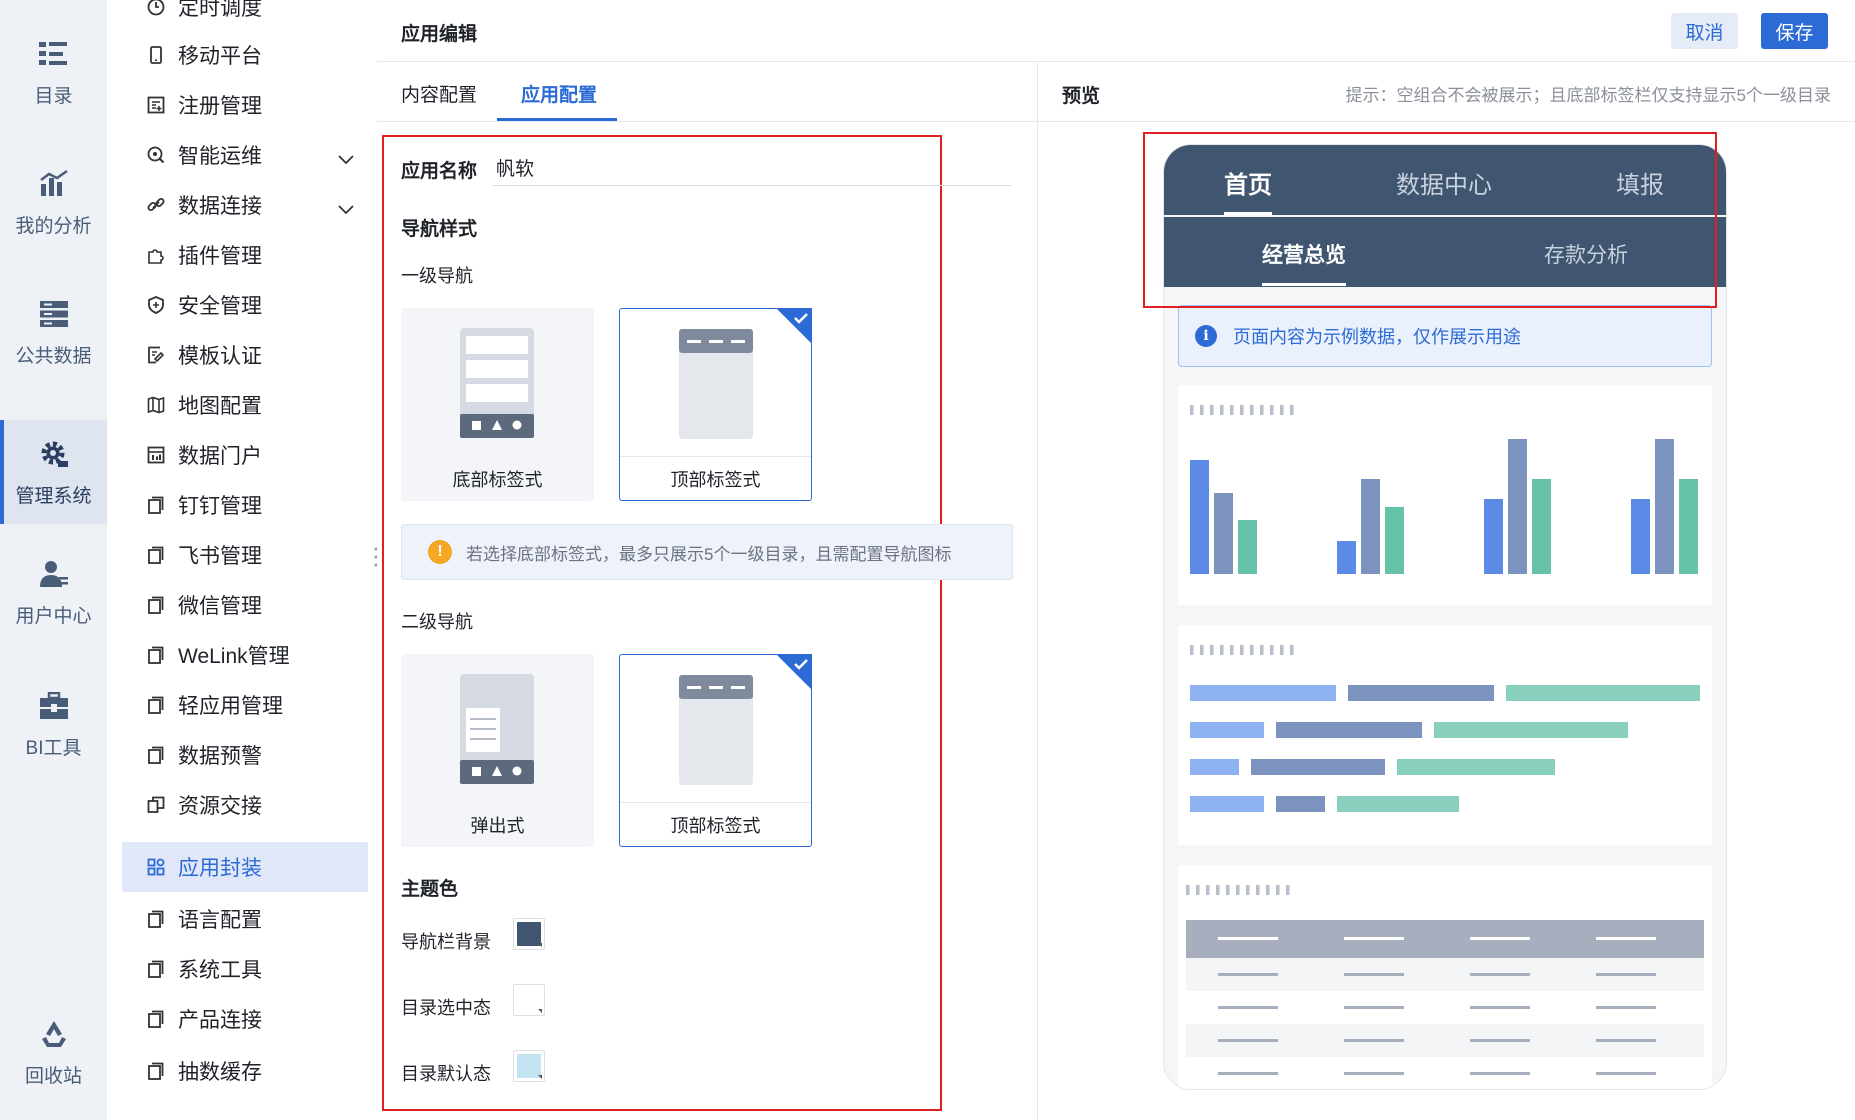  I want to click on menu-item-schedule: 定时调度, so click(245, 16).